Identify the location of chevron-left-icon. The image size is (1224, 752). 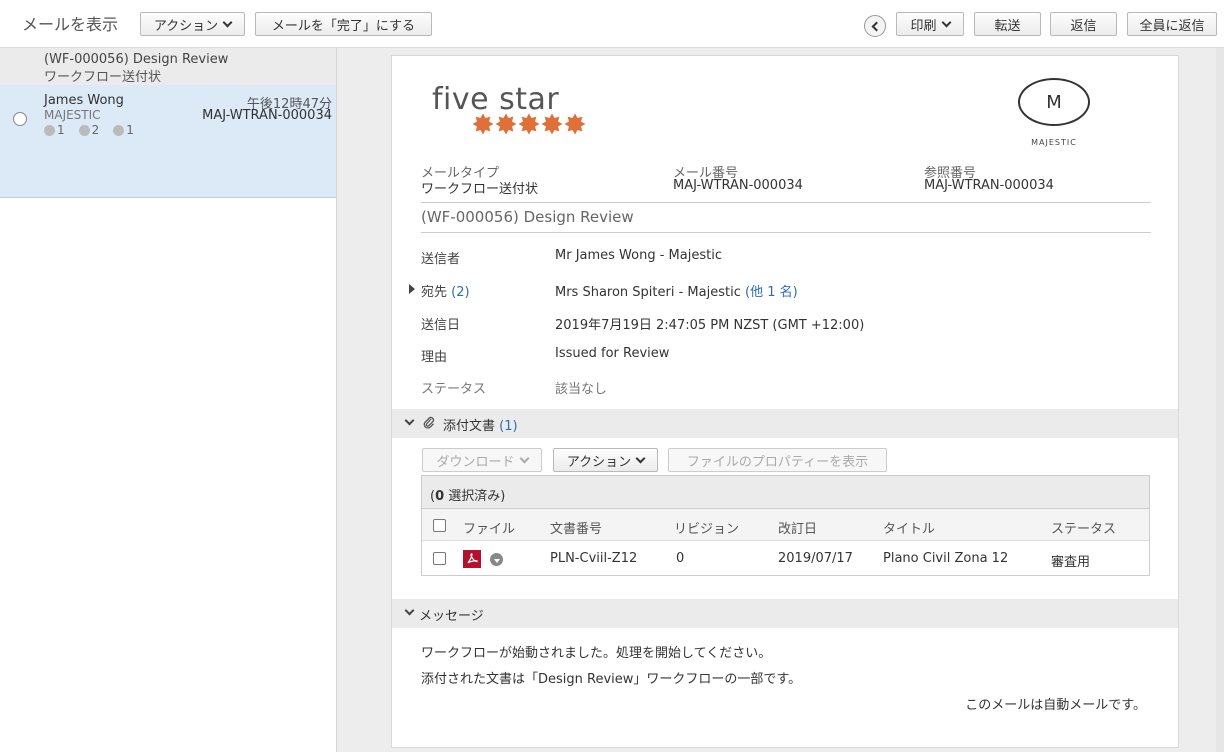
(876, 26).